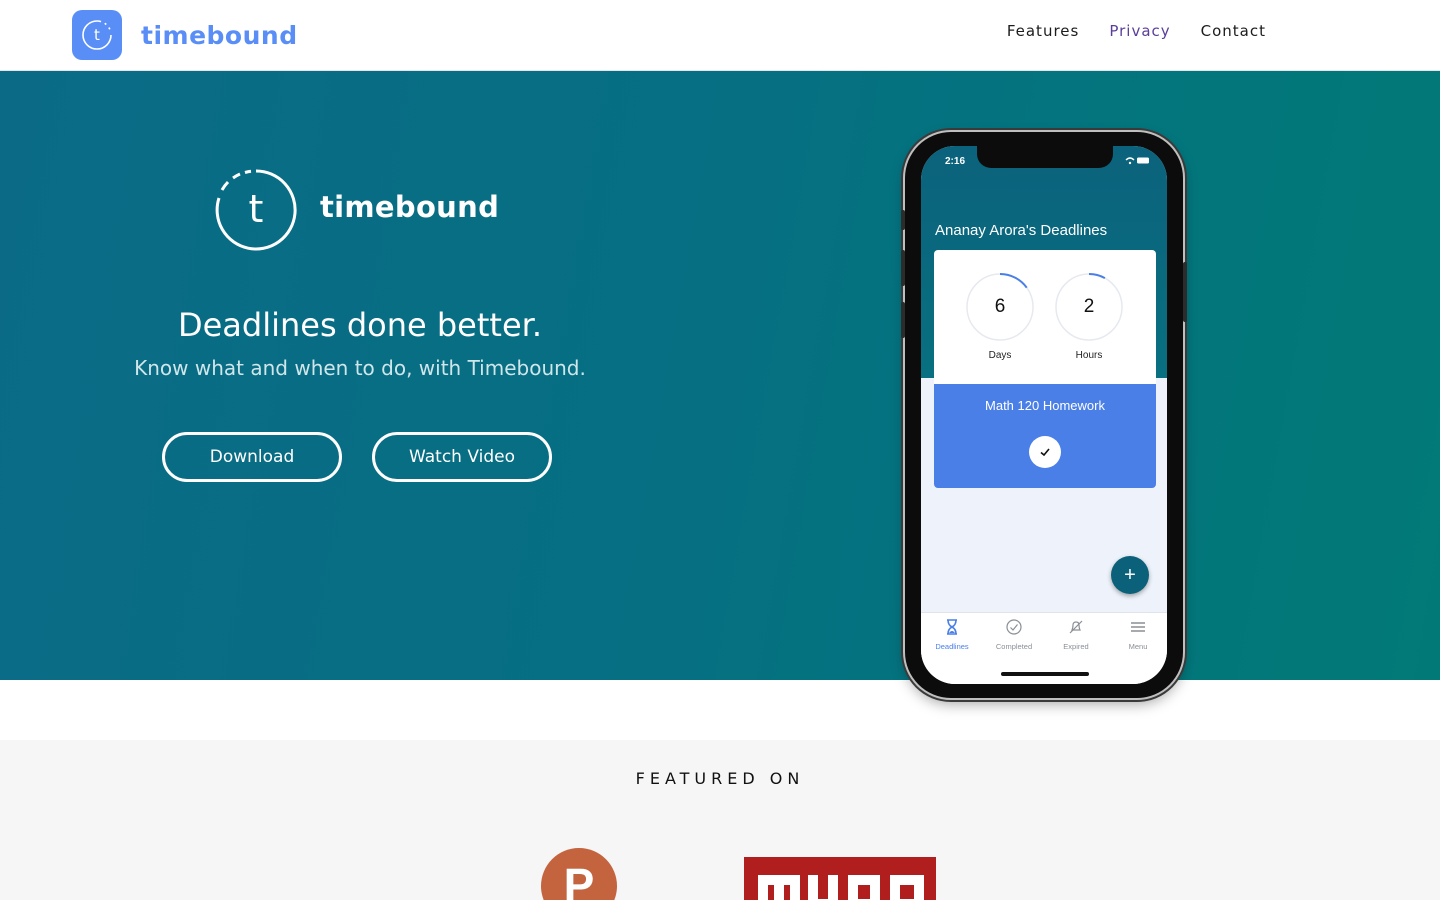 The height and width of the screenshot is (900, 1440). What do you see at coordinates (1076, 646) in the screenshot?
I see `tab-expired-label: Expired` at bounding box center [1076, 646].